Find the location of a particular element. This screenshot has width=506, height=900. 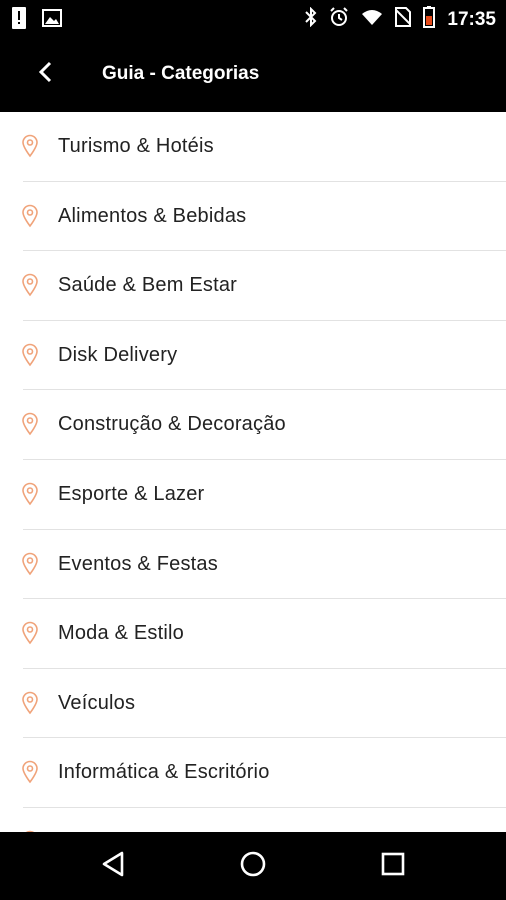

category-item-veiculos: Veículos is located at coordinates (253, 704).